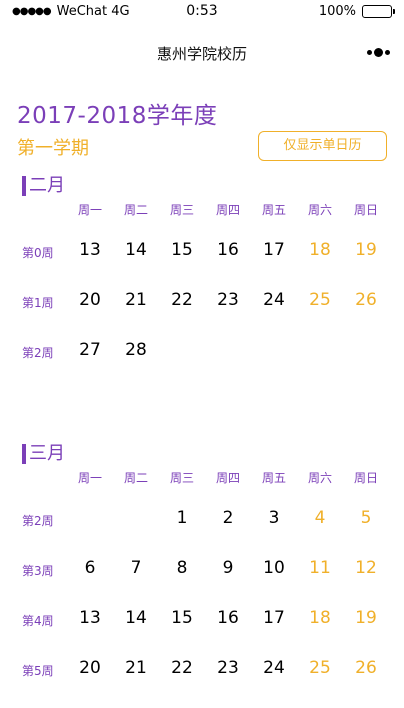 This screenshot has width=404, height=708. What do you see at coordinates (274, 518) in the screenshot?
I see `day-cell: 3` at bounding box center [274, 518].